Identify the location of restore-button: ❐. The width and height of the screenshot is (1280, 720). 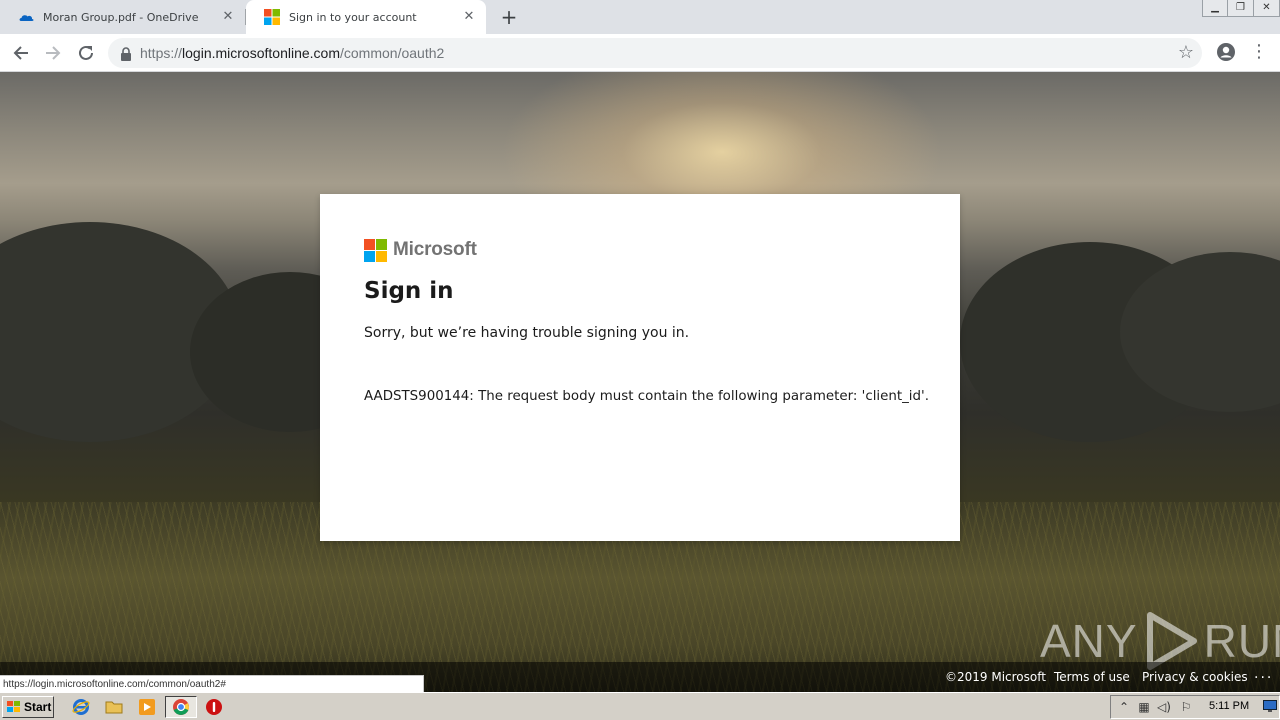
(1241, 8).